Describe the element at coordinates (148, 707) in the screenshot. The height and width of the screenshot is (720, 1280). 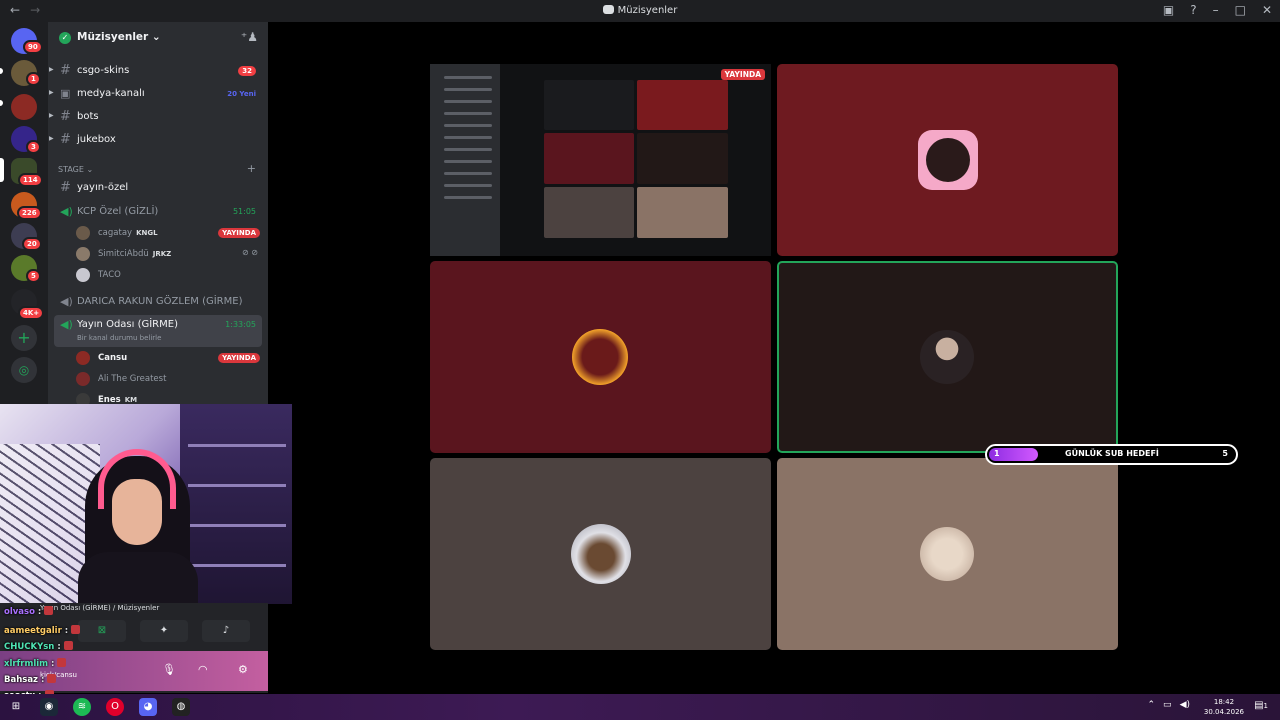
I see `discord-icon: ◕` at that location.